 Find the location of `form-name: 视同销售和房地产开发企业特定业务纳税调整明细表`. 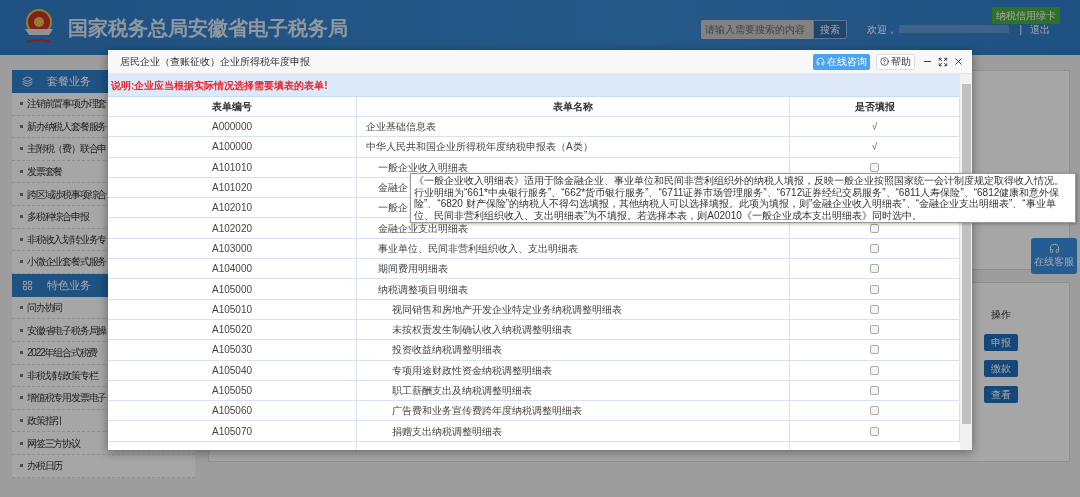

form-name: 视同销售和房地产开发企业特定业务纳税调整明细表 is located at coordinates (507, 309).